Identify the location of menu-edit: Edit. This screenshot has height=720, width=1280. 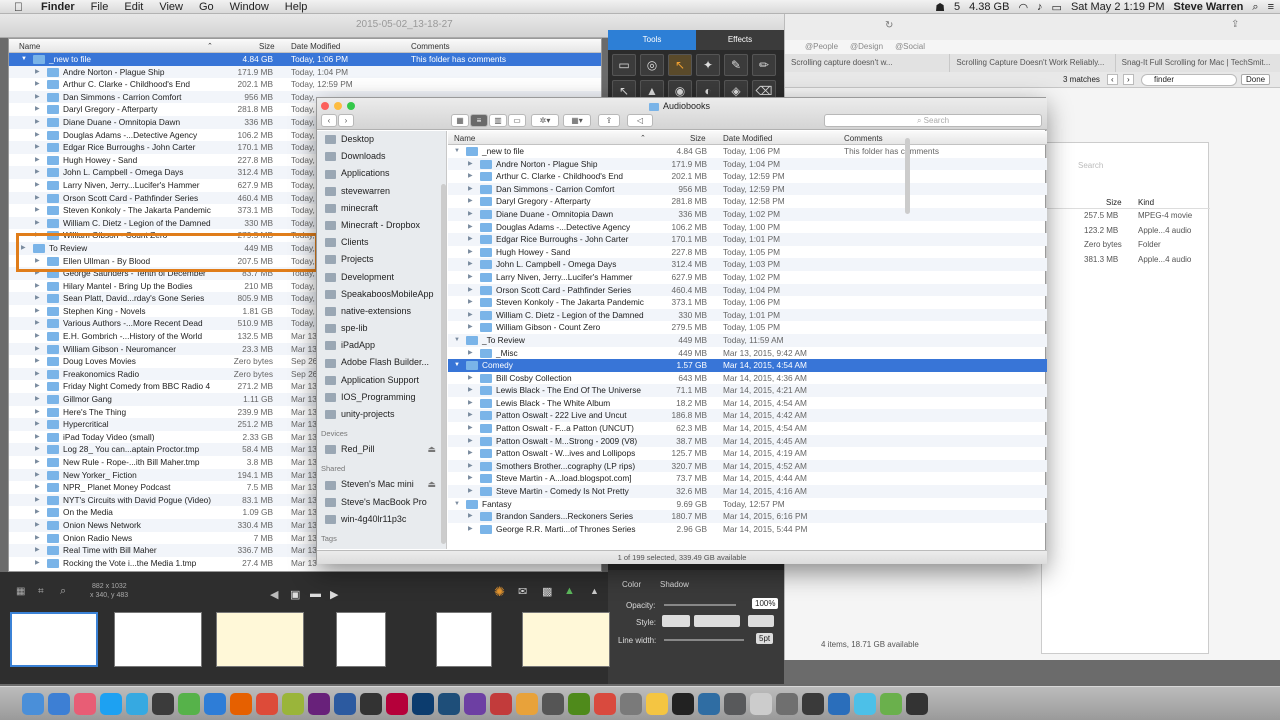
(133, 7).